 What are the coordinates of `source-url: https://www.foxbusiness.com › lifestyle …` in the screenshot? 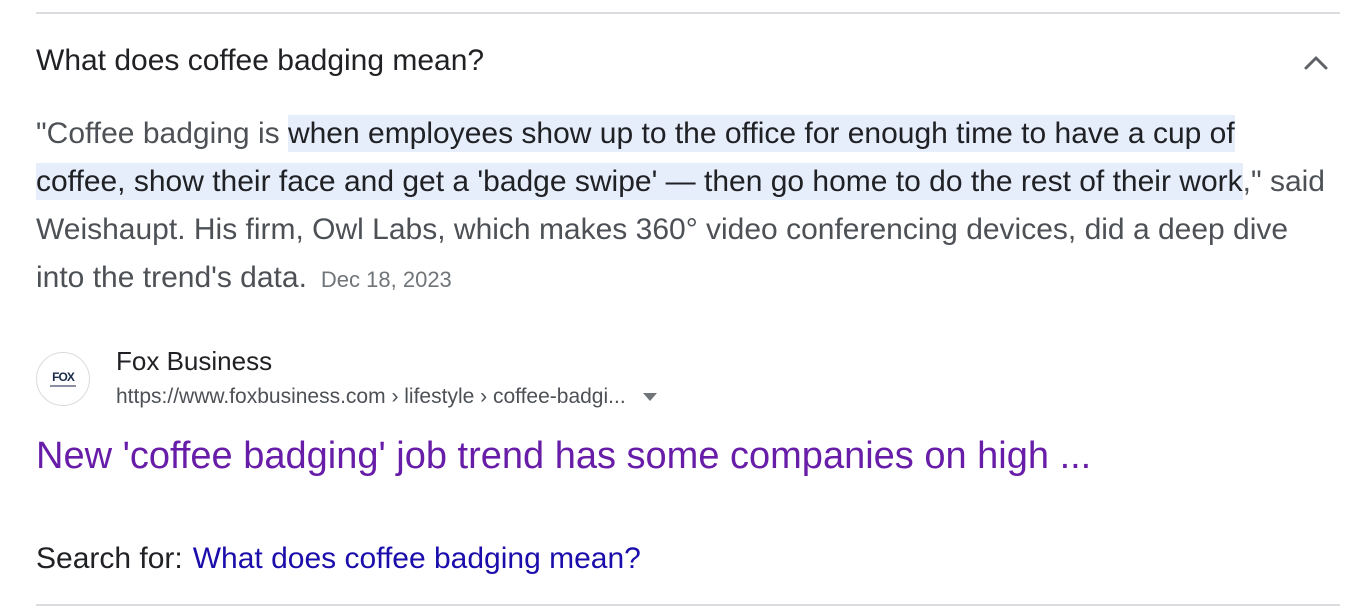 It's located at (371, 397).